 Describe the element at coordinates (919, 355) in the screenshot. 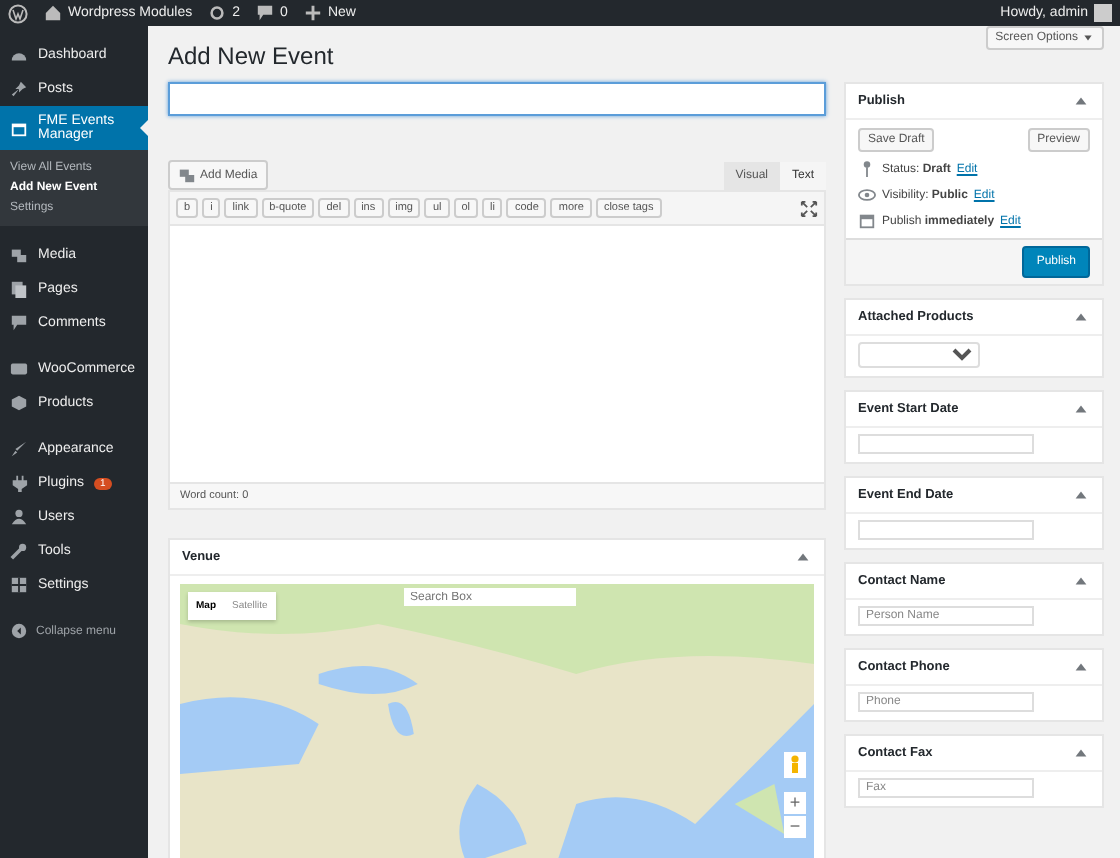

I see `products-select` at that location.